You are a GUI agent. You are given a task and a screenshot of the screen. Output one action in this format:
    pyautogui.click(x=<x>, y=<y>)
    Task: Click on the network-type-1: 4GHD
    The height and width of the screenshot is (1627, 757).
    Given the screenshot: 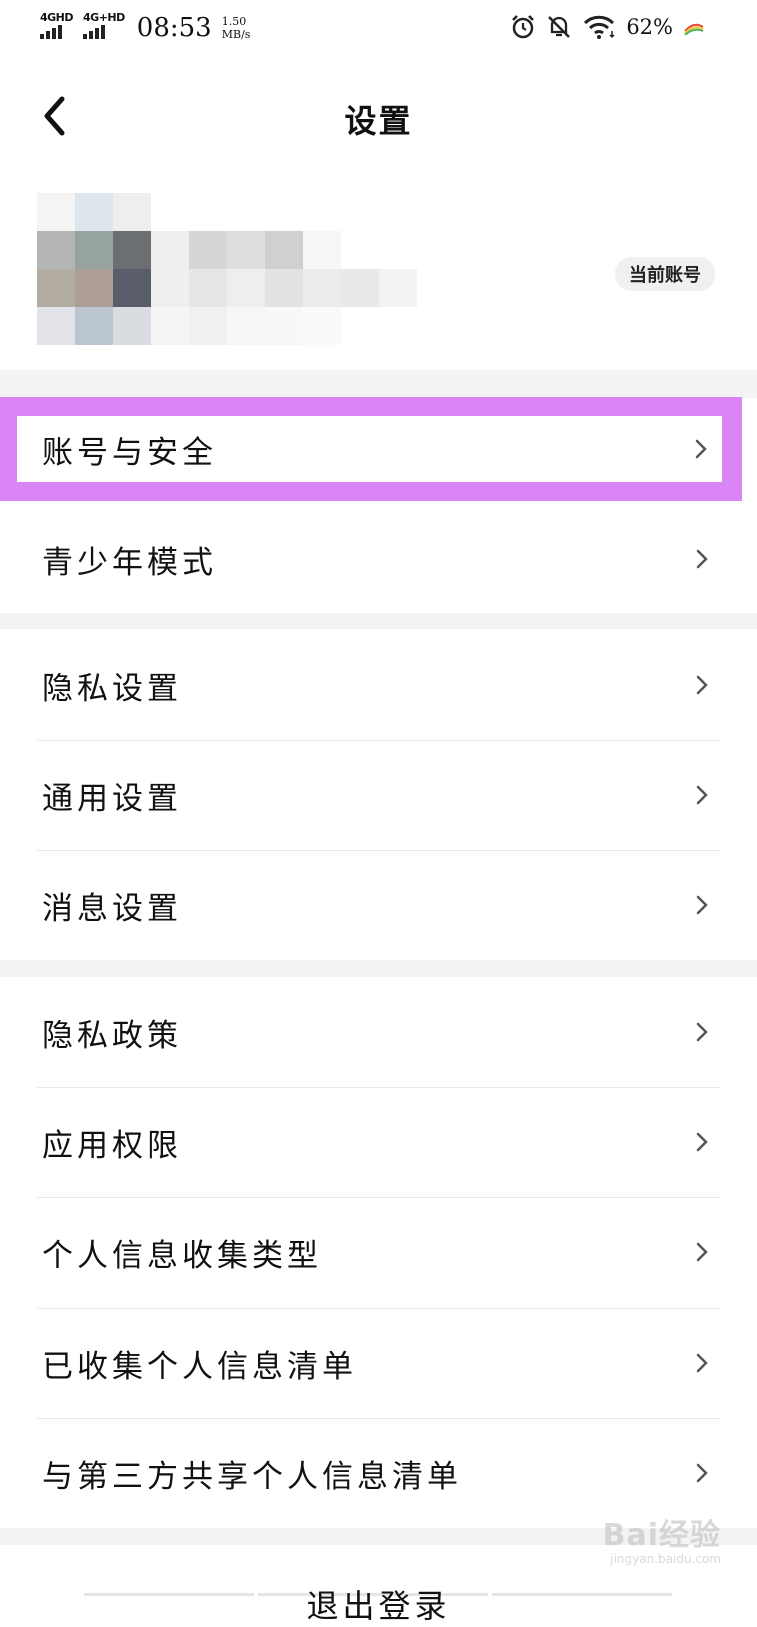 What is the action you would take?
    pyautogui.click(x=57, y=17)
    